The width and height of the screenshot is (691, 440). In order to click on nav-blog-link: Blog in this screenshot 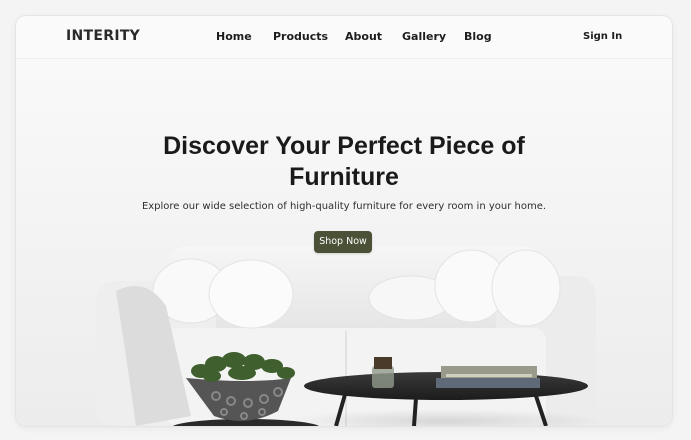, I will do `click(478, 36)`.